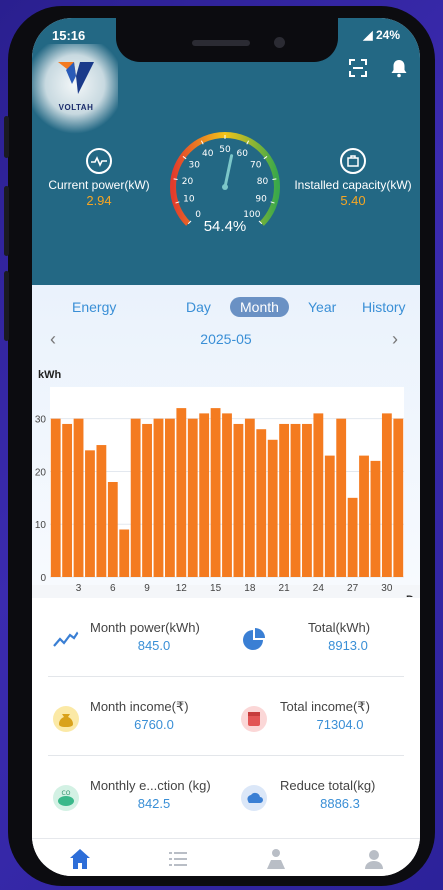 This screenshot has width=443, height=890. What do you see at coordinates (353, 185) in the screenshot?
I see `installed-capacity-label: Installed capacity(kW)` at bounding box center [353, 185].